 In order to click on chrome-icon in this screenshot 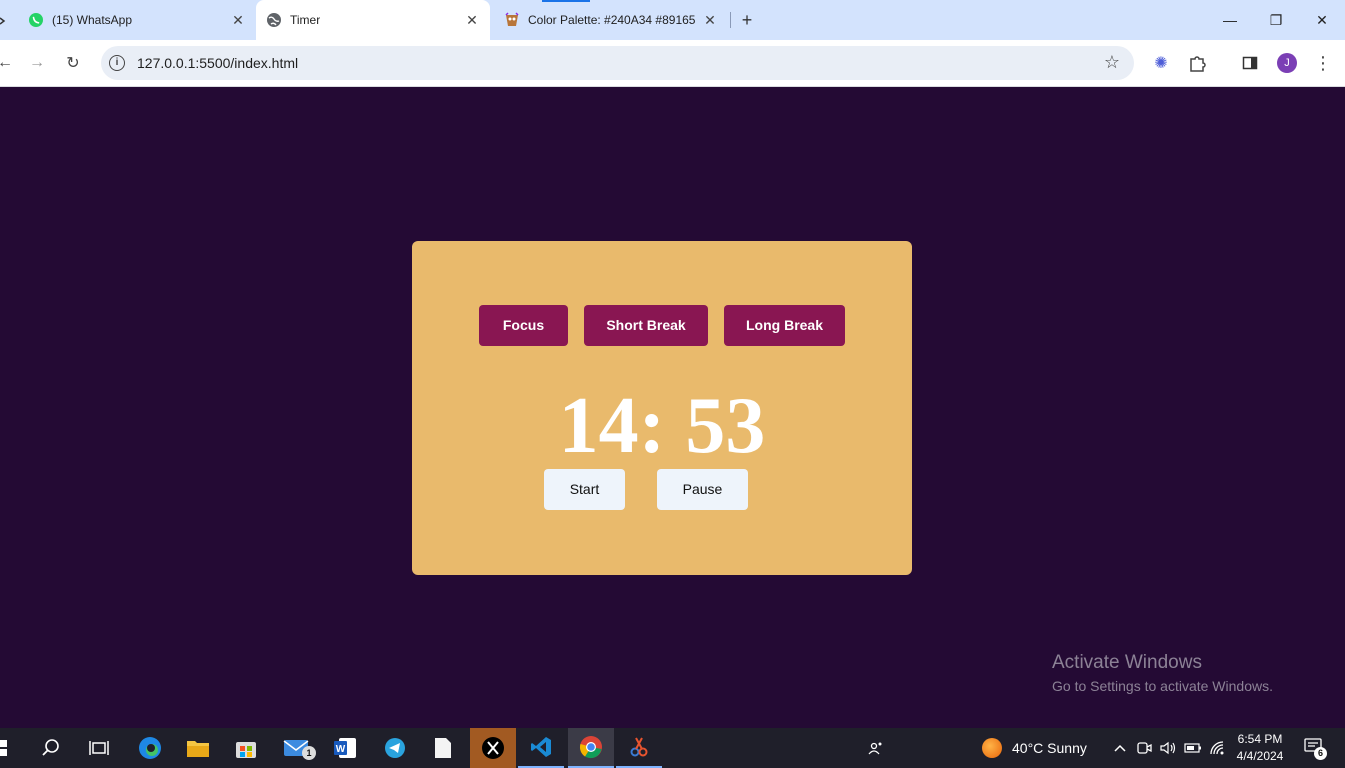, I will do `click(591, 748)`.